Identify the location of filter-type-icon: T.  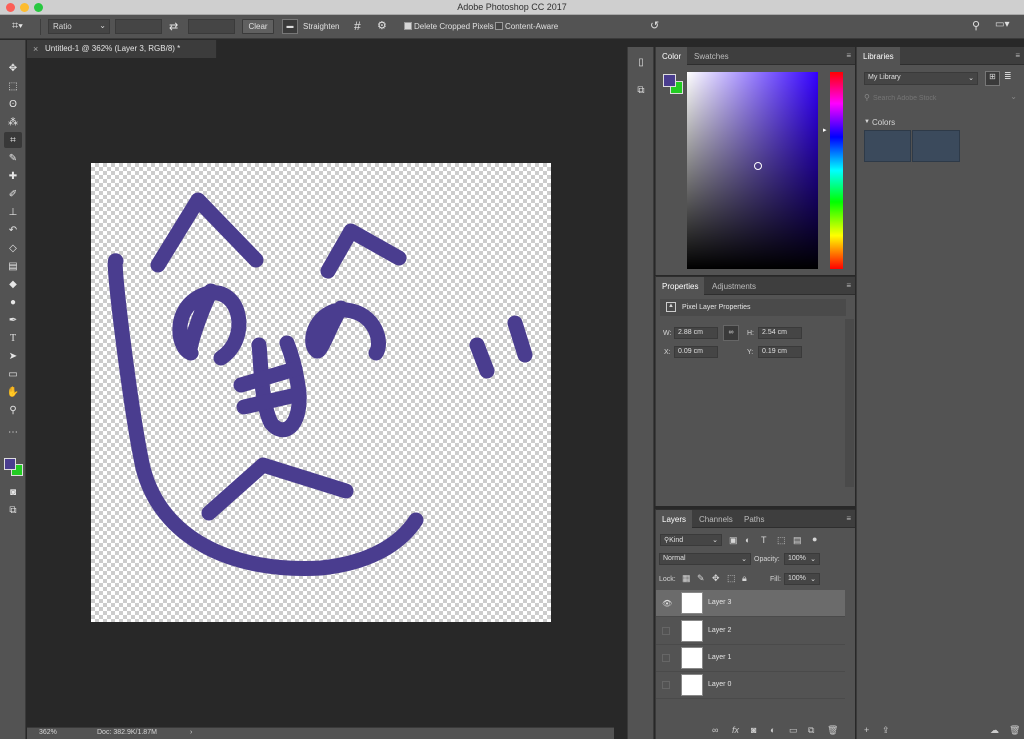
(764, 540).